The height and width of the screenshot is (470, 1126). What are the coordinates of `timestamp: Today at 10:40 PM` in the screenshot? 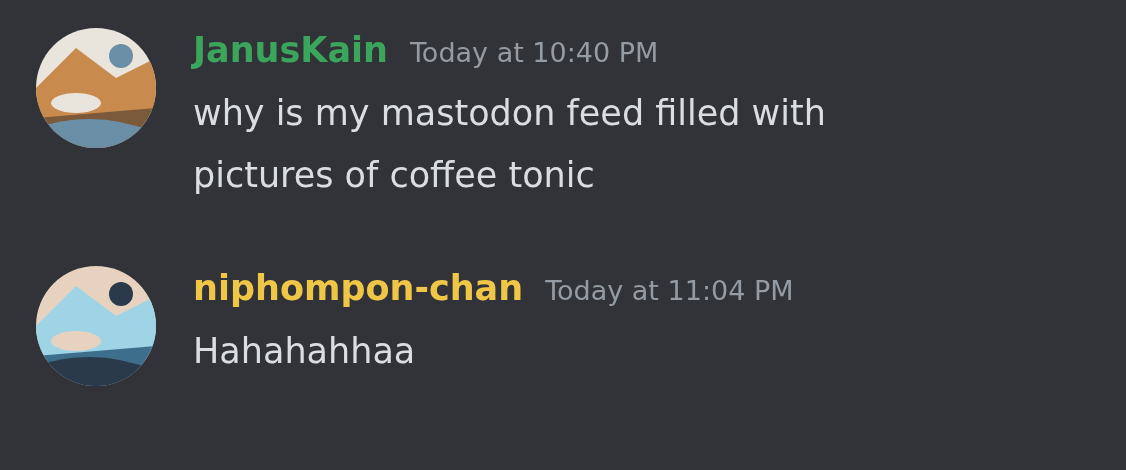 It's located at (534, 52).